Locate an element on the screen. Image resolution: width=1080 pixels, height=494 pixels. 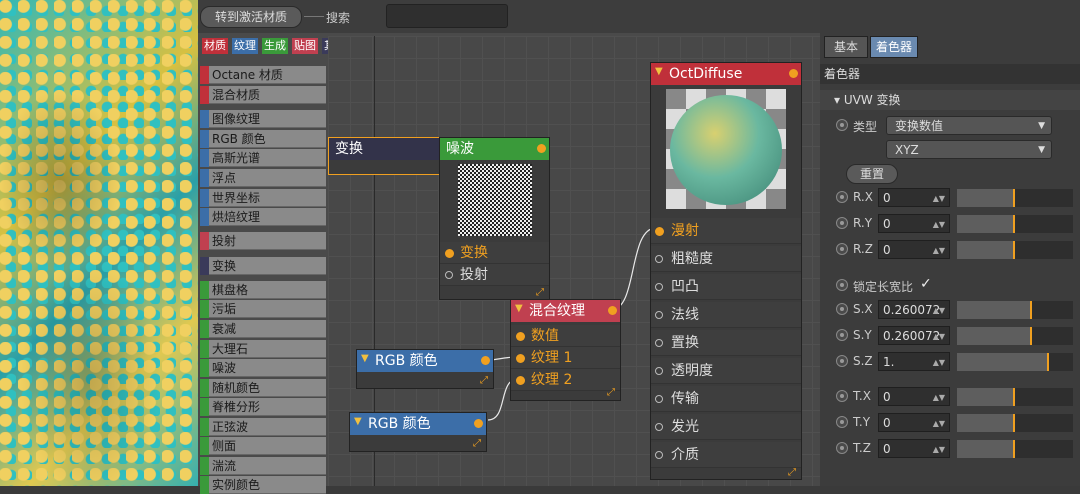
palette-item: Octane 材质 is located at coordinates (263, 75).